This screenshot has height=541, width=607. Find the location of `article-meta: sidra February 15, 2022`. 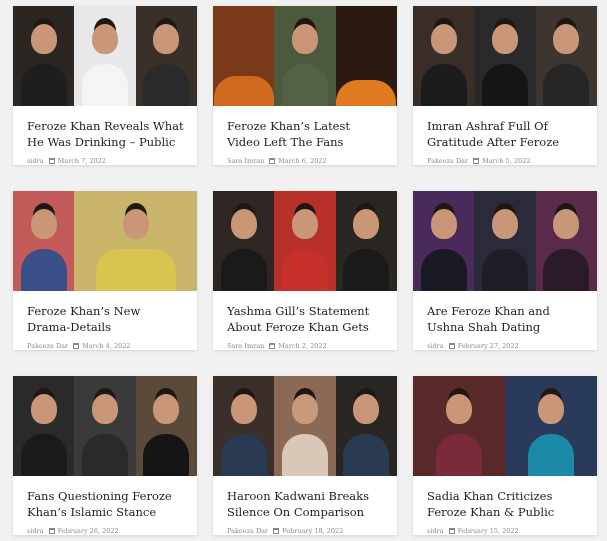

article-meta: sidra February 15, 2022 is located at coordinates (505, 531).